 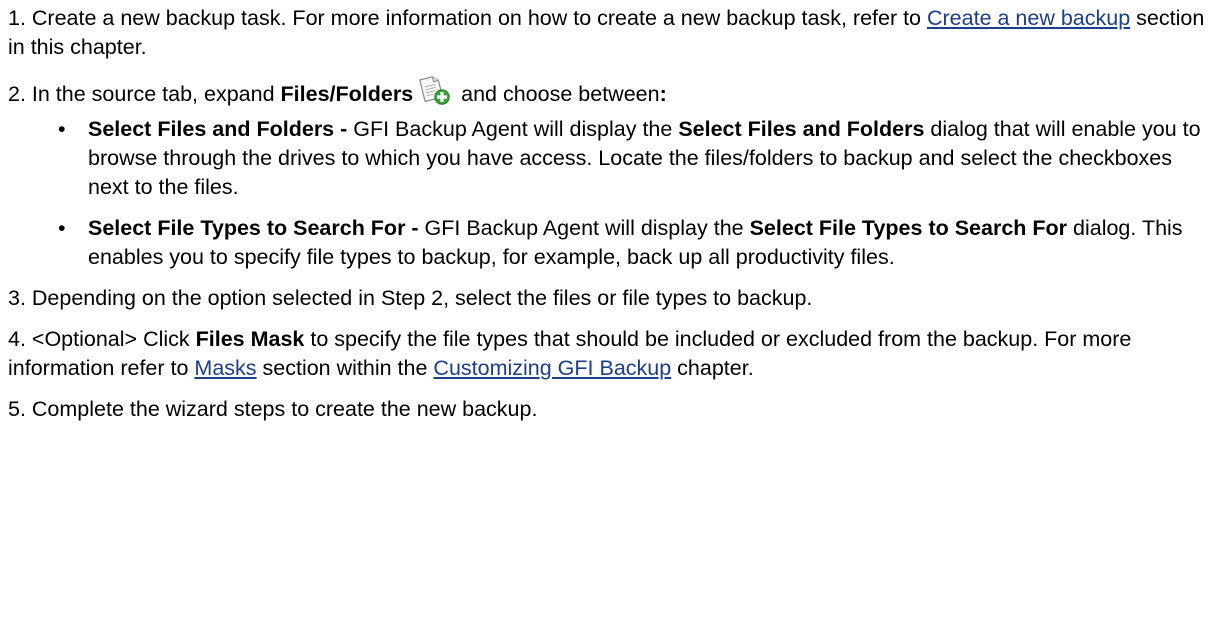 What do you see at coordinates (557, 94) in the screenshot?
I see `step-2-suffix: and choose between` at bounding box center [557, 94].